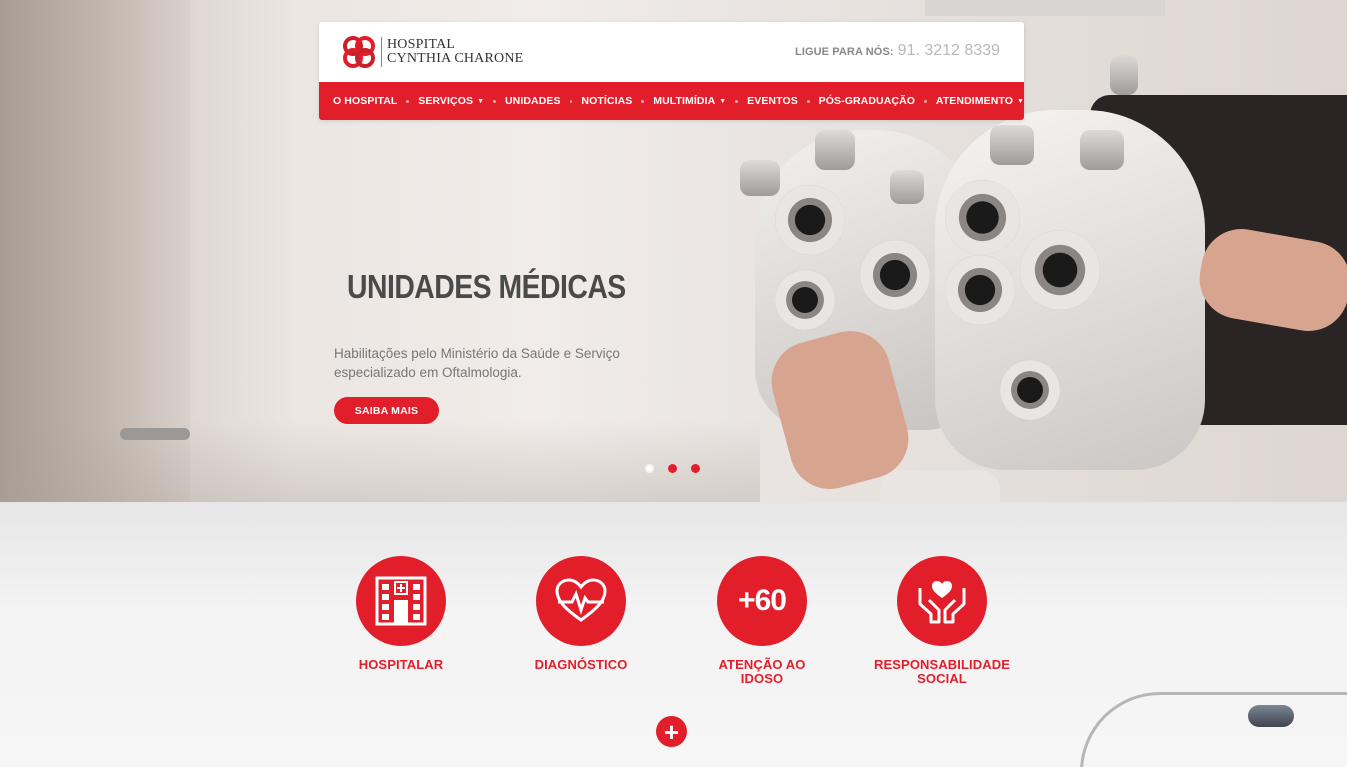 Image resolution: width=1347 pixels, height=767 pixels. Describe the element at coordinates (949, 51) in the screenshot. I see `phone-number: 91. 3212 8339` at that location.